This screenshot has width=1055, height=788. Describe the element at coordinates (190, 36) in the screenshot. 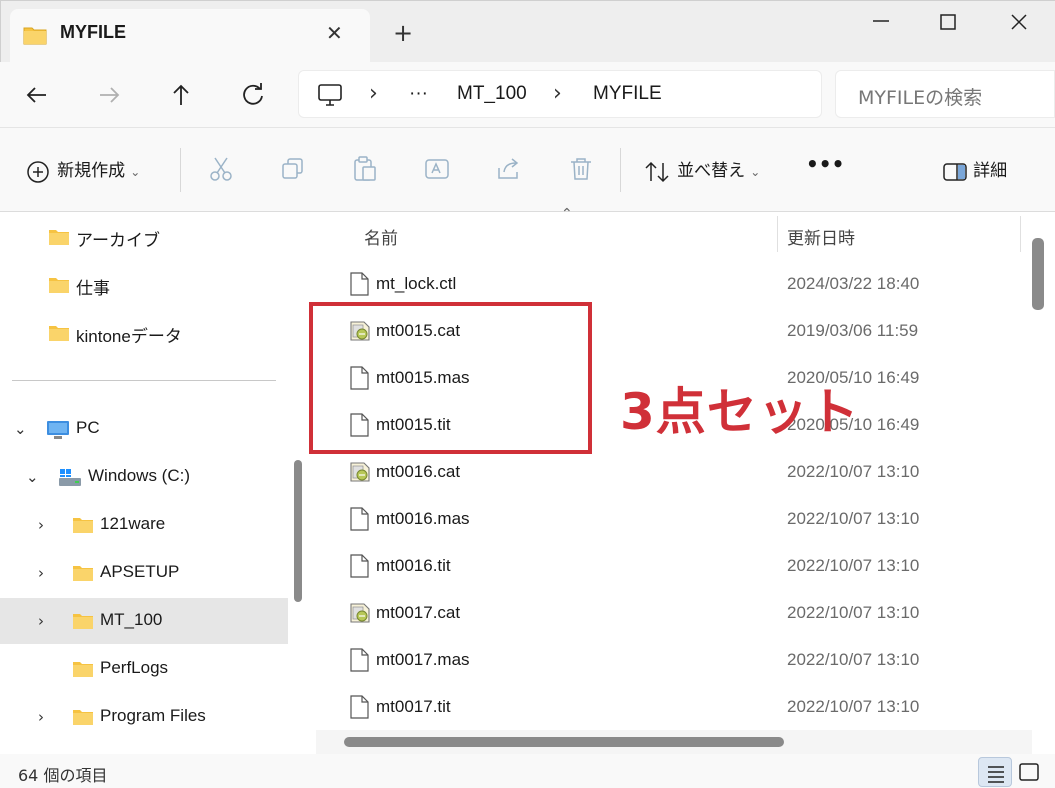

I see `tab-myfile: MYFILE ✕` at that location.